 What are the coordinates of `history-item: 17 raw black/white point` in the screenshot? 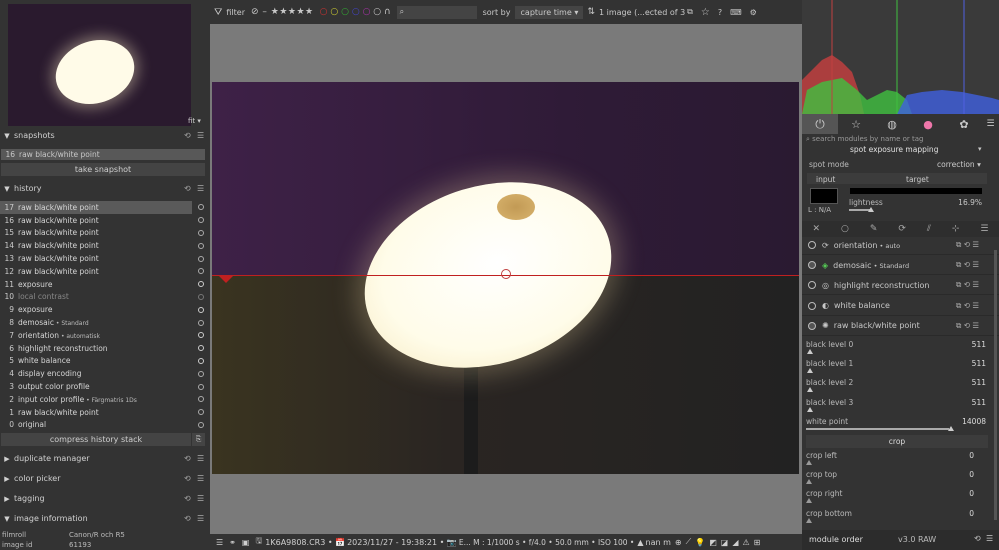 It's located at (102, 207).